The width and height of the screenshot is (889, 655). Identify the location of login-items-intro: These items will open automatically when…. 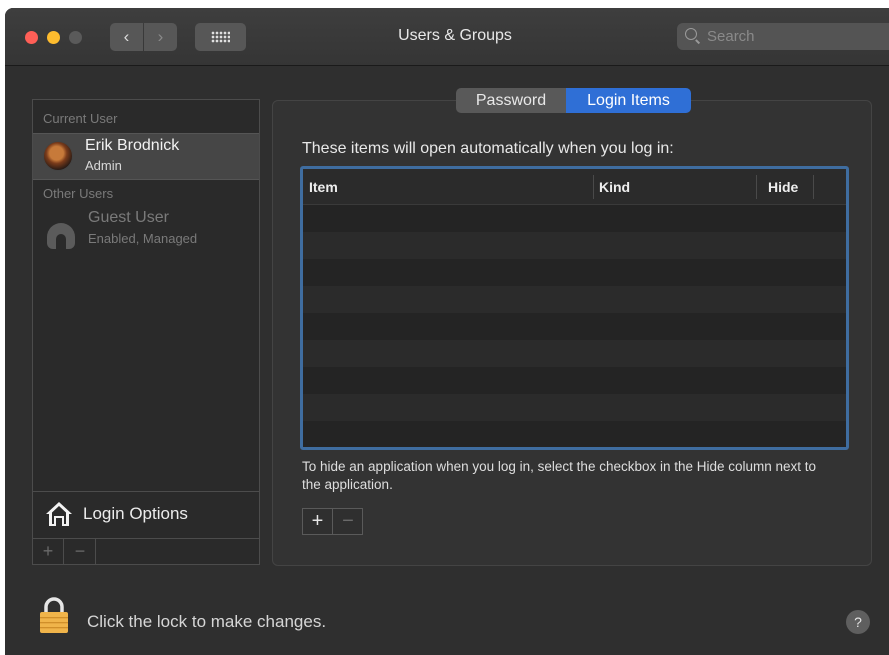
(488, 148).